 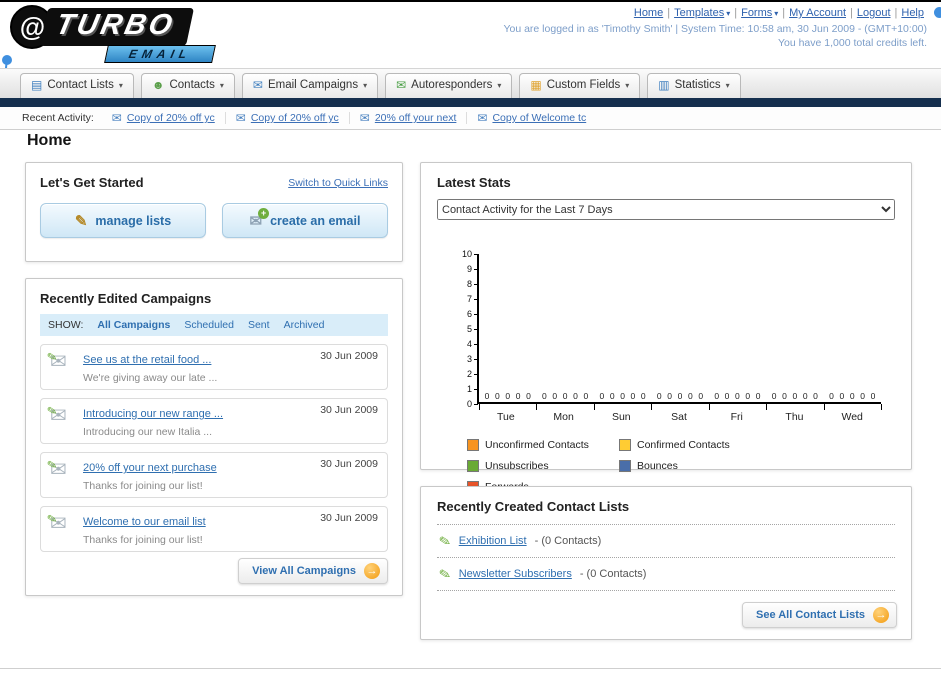 I want to click on filter-all-campaigns: All Campaigns, so click(x=133, y=325).